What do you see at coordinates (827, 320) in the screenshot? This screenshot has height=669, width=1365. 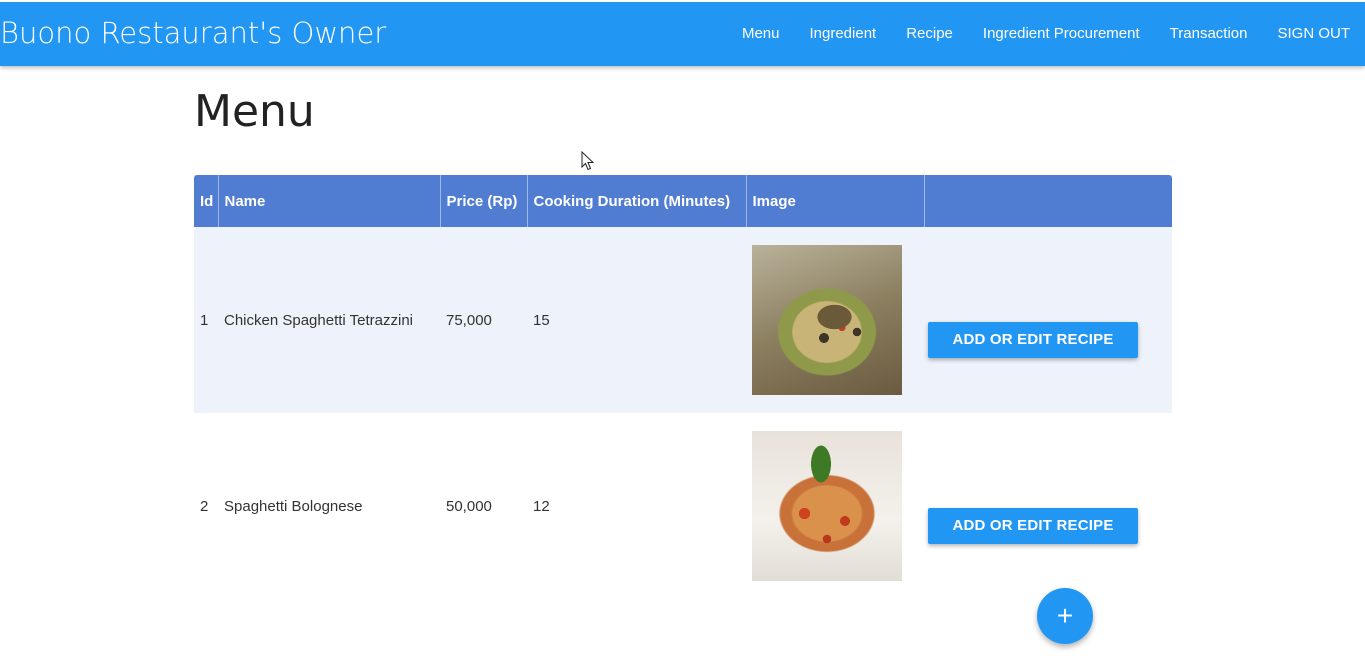 I see `chicken-spaghetti-tetrazzini-photo` at bounding box center [827, 320].